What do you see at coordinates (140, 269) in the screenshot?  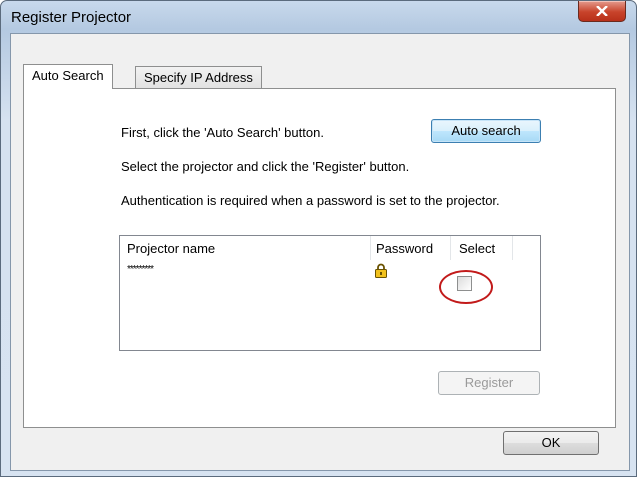 I see `projector-name-cell: *********` at bounding box center [140, 269].